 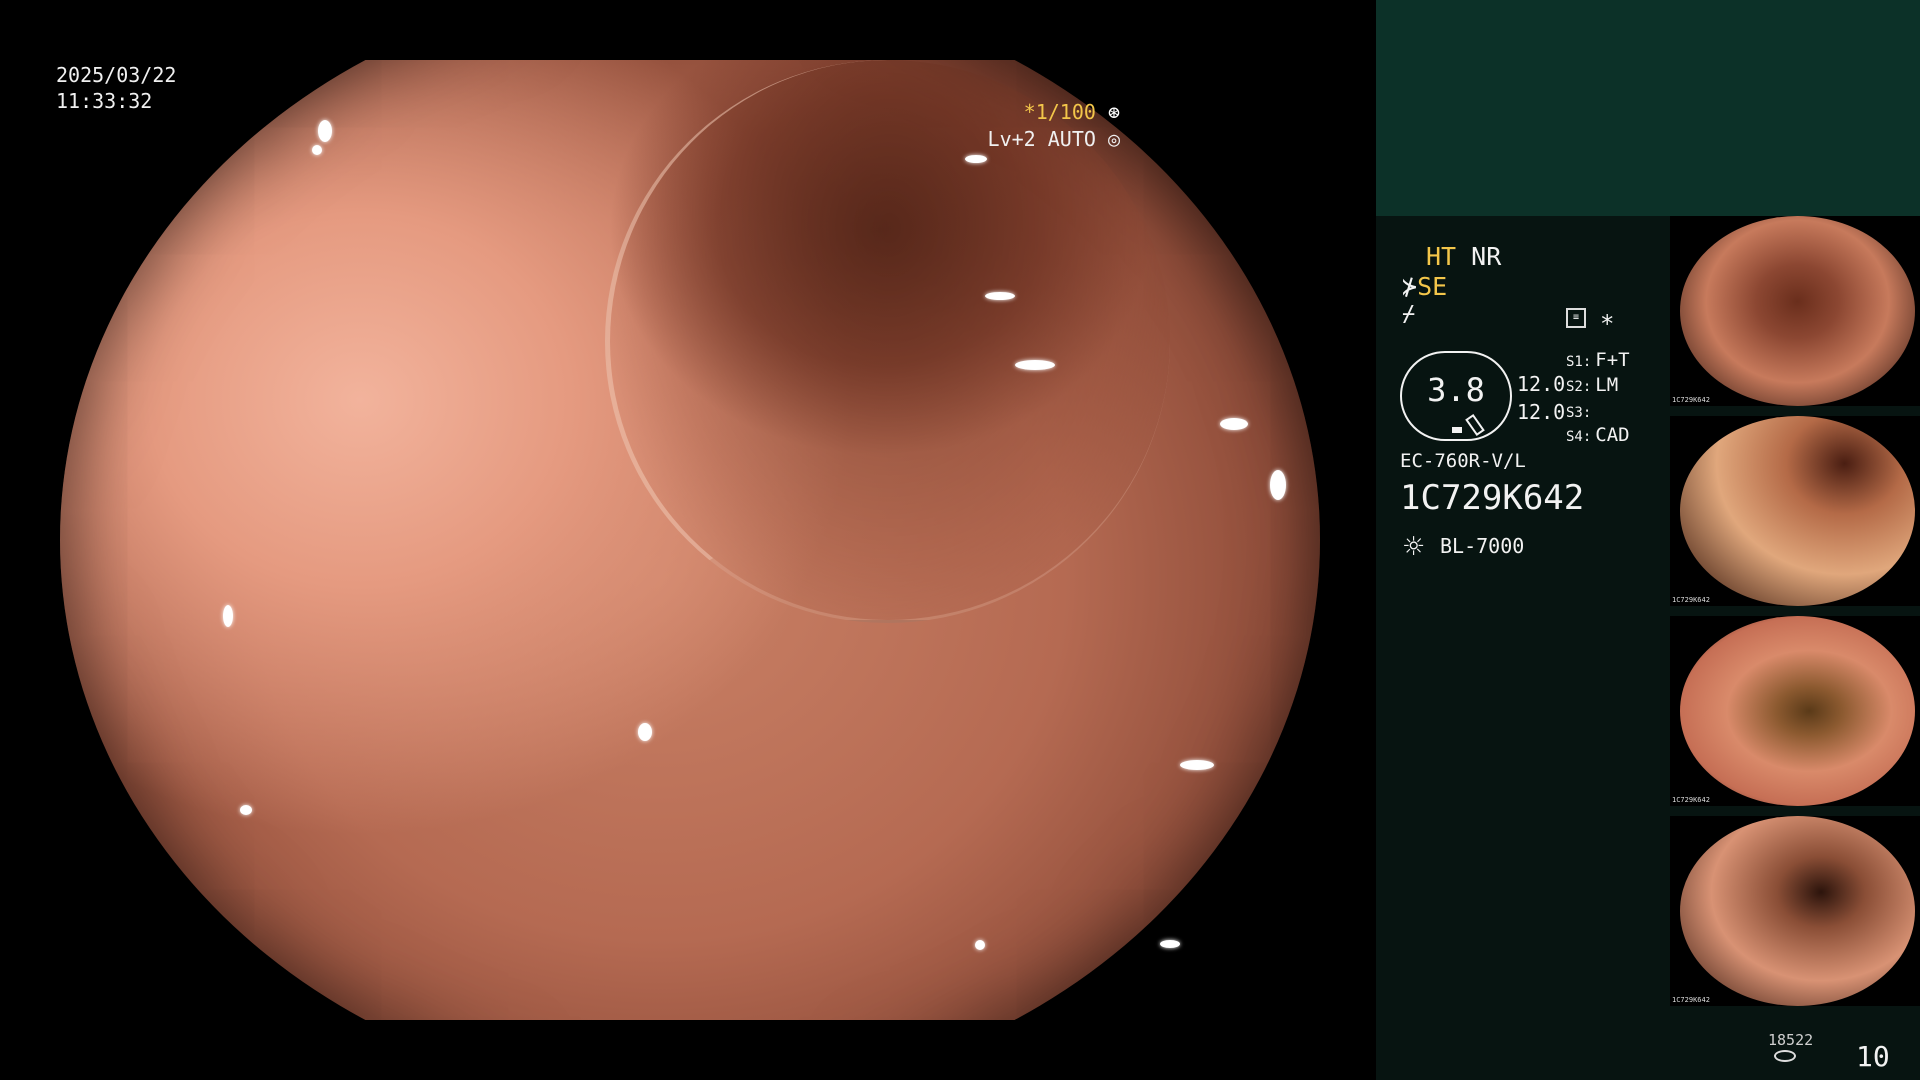 I want to click on switch-s1: S1: F+T, so click(x=1598, y=360).